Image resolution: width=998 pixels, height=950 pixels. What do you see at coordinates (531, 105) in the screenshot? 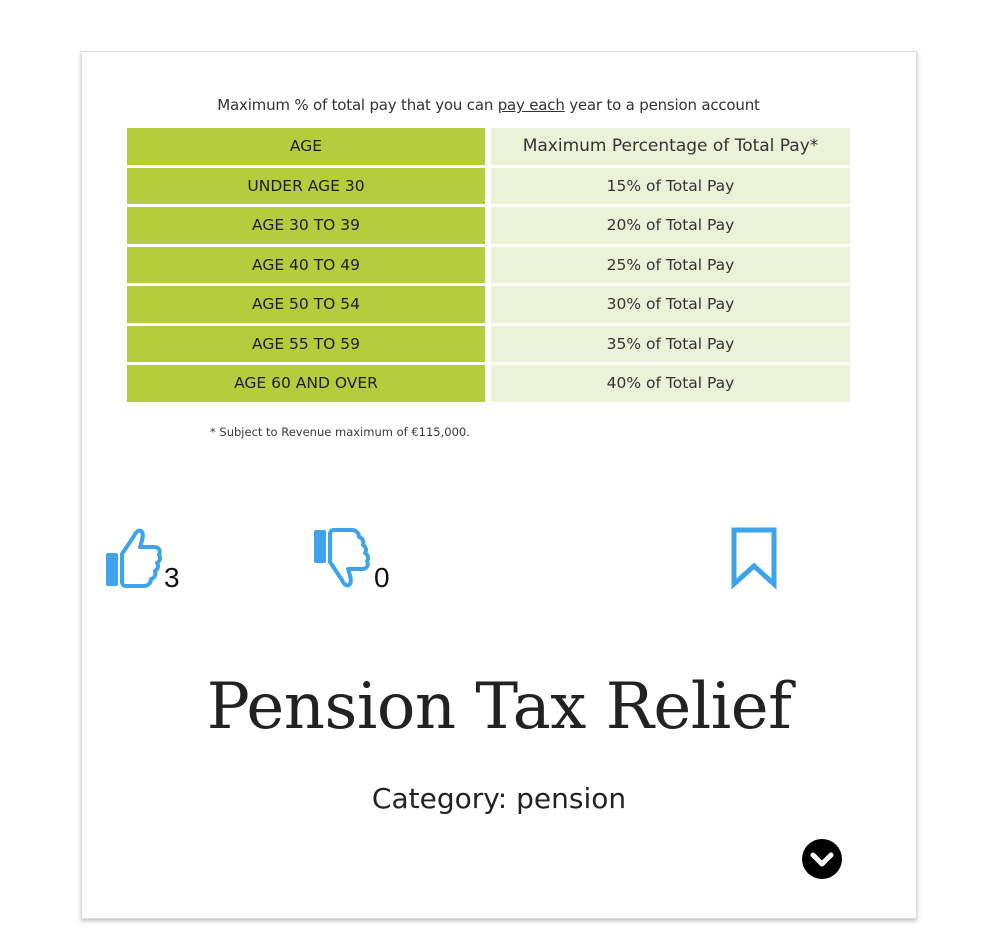
I see `caption-underlined: pay each` at bounding box center [531, 105].